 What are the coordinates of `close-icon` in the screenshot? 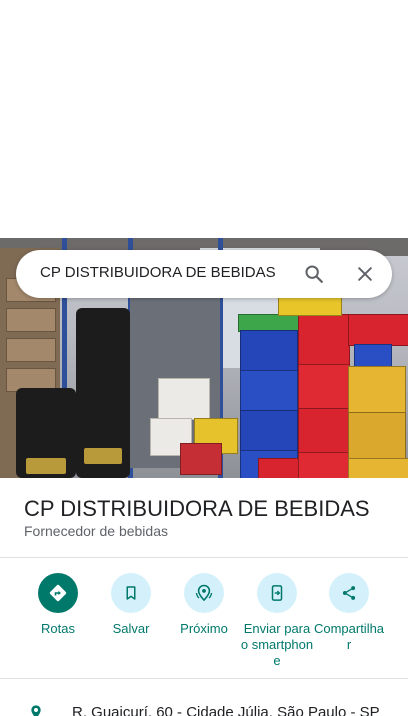 It's located at (365, 274).